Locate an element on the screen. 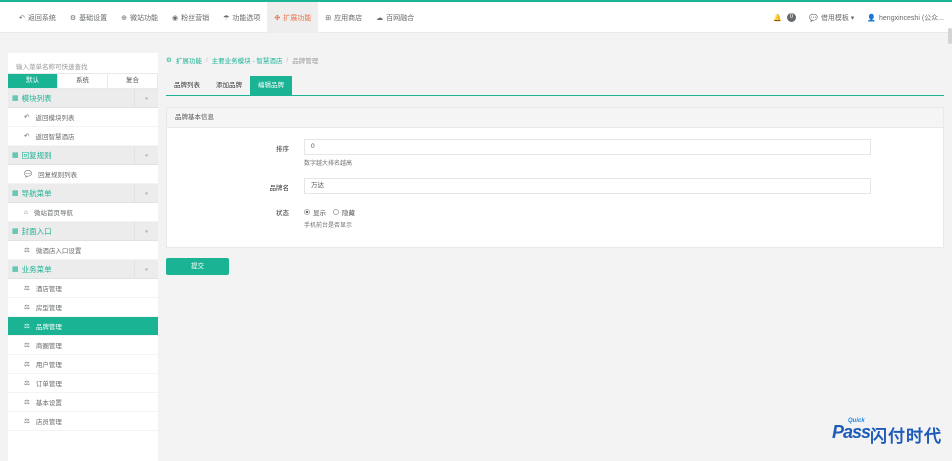 The width and height of the screenshot is (952, 461). brand-name-input: 万达 is located at coordinates (587, 186).